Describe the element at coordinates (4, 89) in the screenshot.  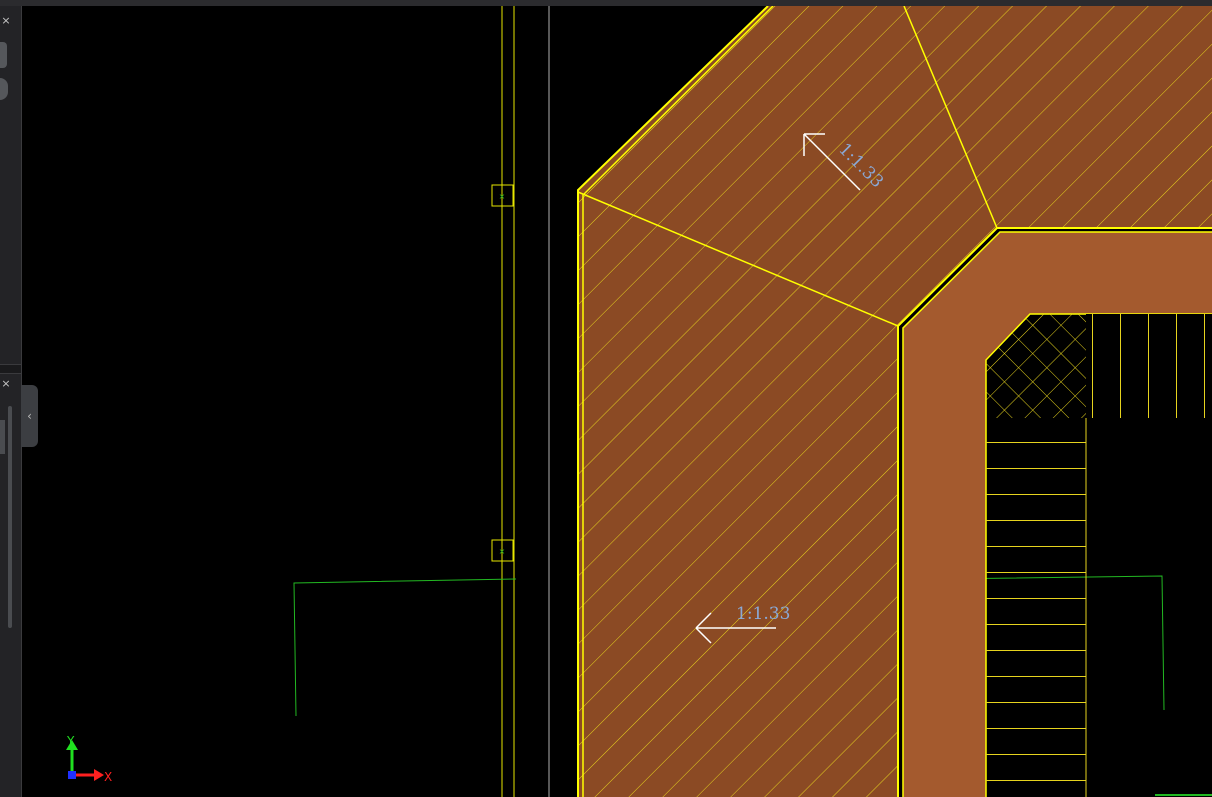
I see `panel-round-button` at that location.